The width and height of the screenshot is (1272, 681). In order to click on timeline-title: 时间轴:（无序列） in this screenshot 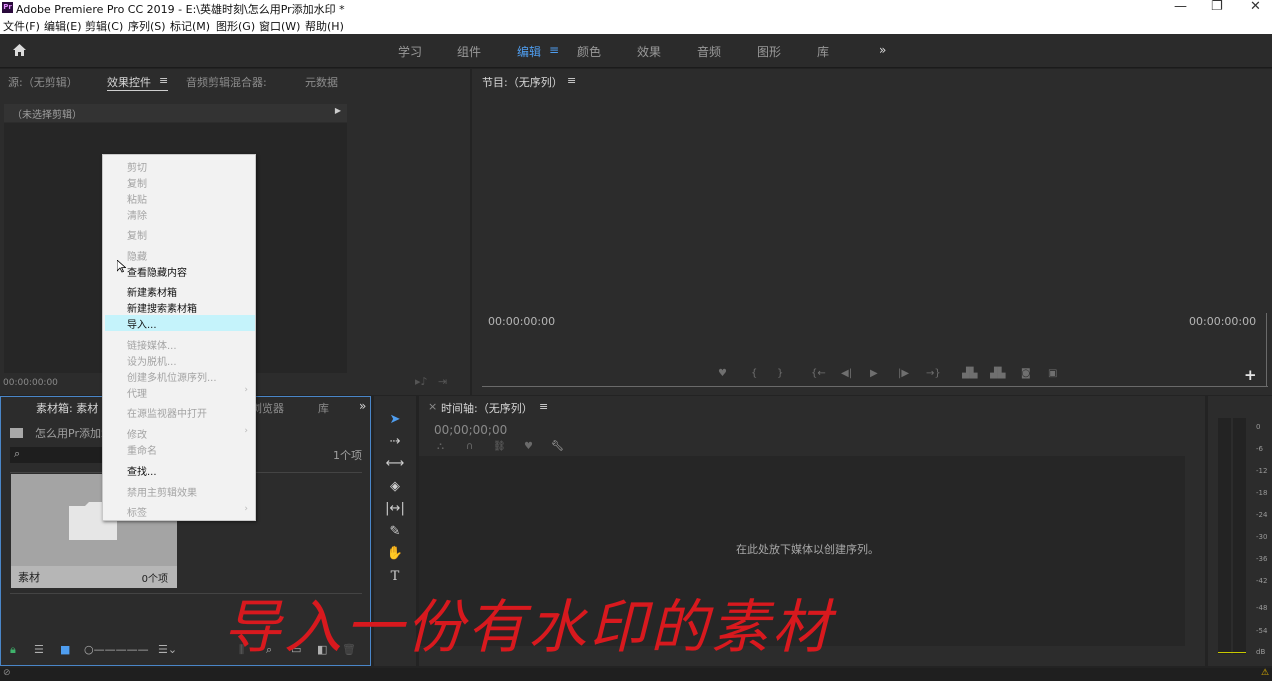, I will do `click(487, 408)`.